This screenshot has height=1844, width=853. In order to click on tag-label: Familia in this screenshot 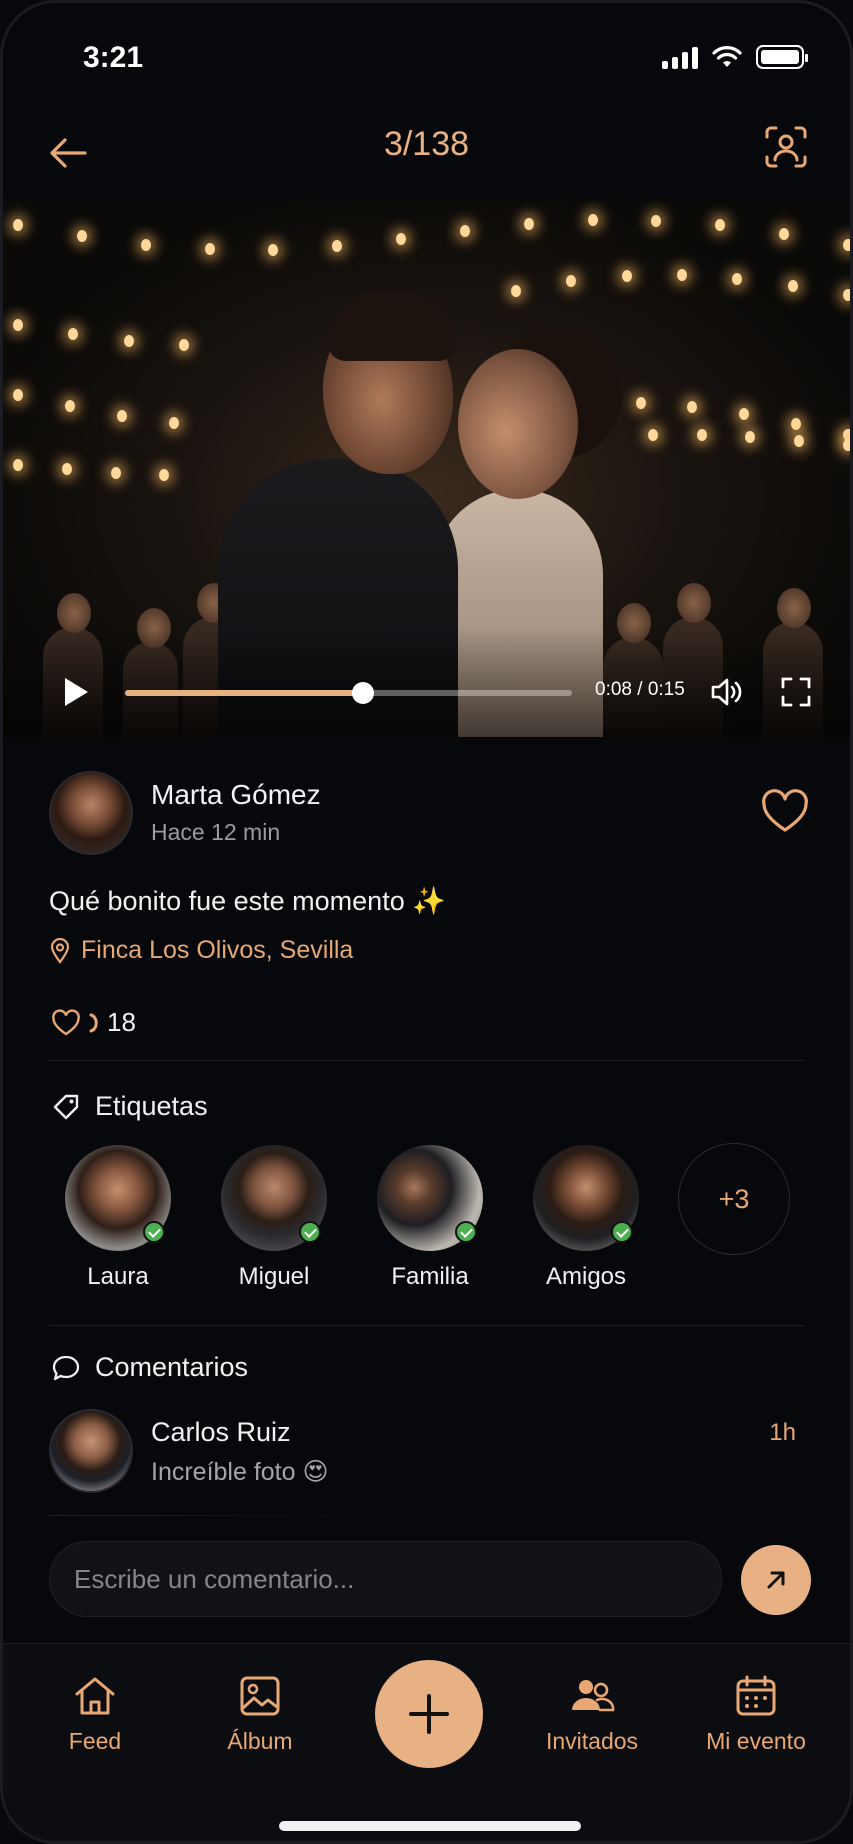, I will do `click(430, 1276)`.